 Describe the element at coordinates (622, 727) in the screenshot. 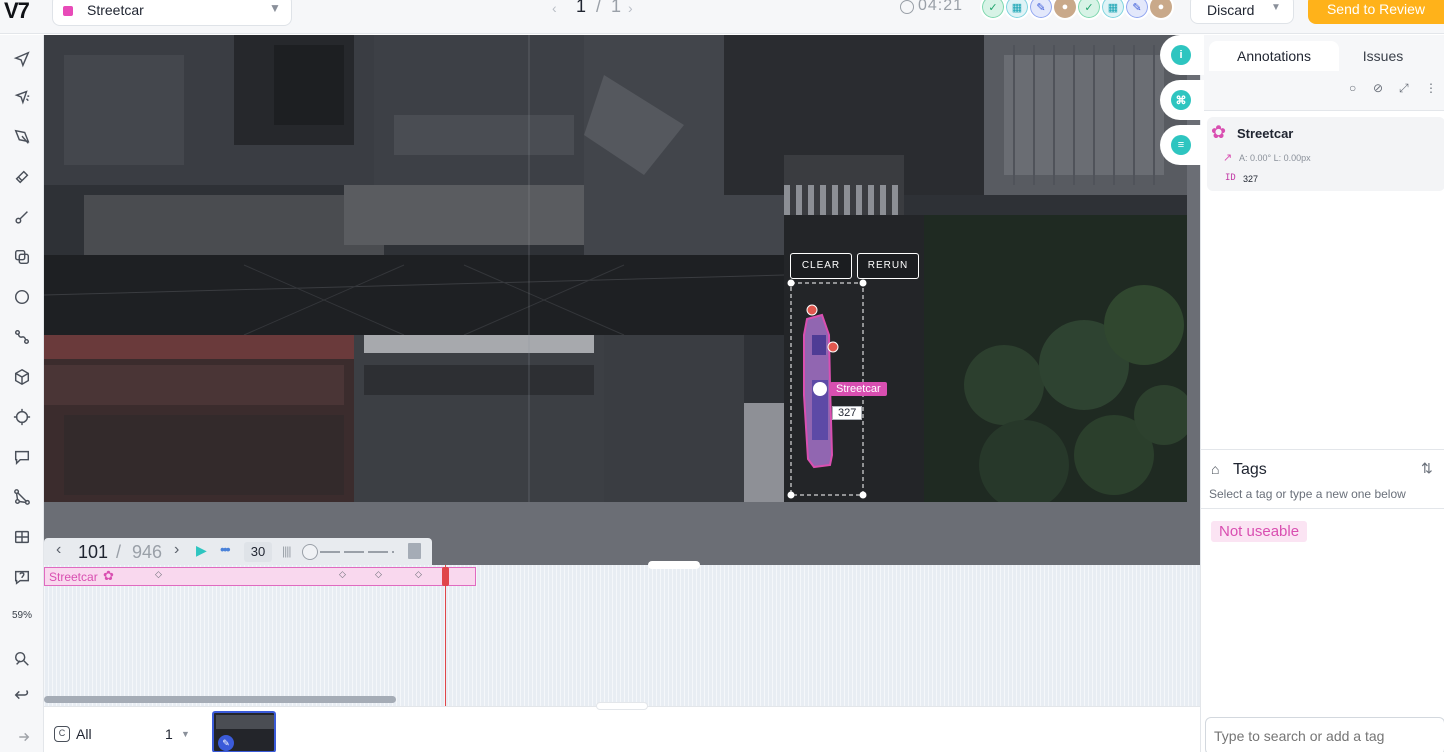

I see `bottom-strip: C All 1 ▼ ✎` at that location.